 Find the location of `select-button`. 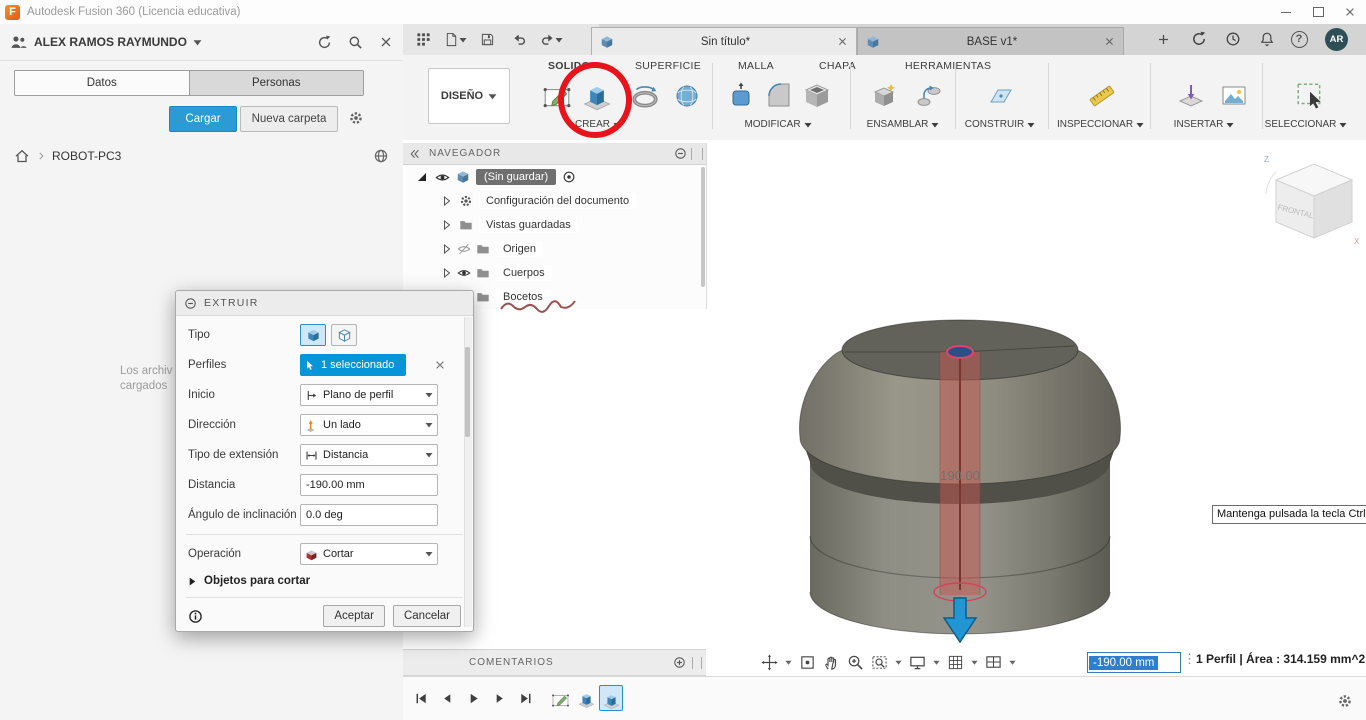

select-button is located at coordinates (1310, 96).